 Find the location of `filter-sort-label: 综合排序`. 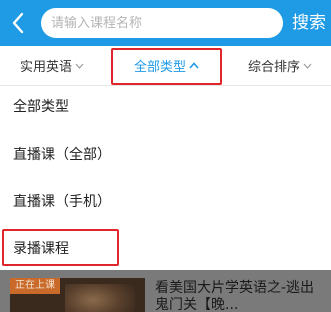

filter-sort-label: 综合排序 is located at coordinates (273, 67).